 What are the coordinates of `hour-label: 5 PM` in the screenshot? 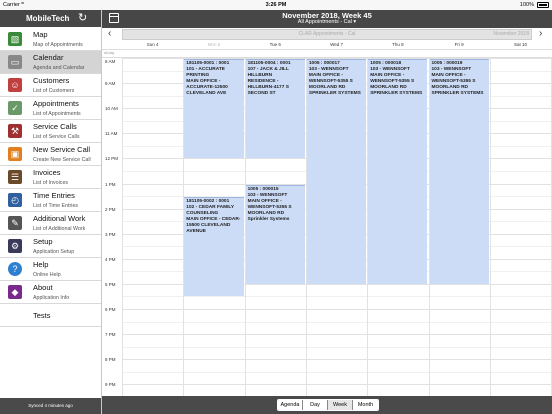 It's located at (110, 284).